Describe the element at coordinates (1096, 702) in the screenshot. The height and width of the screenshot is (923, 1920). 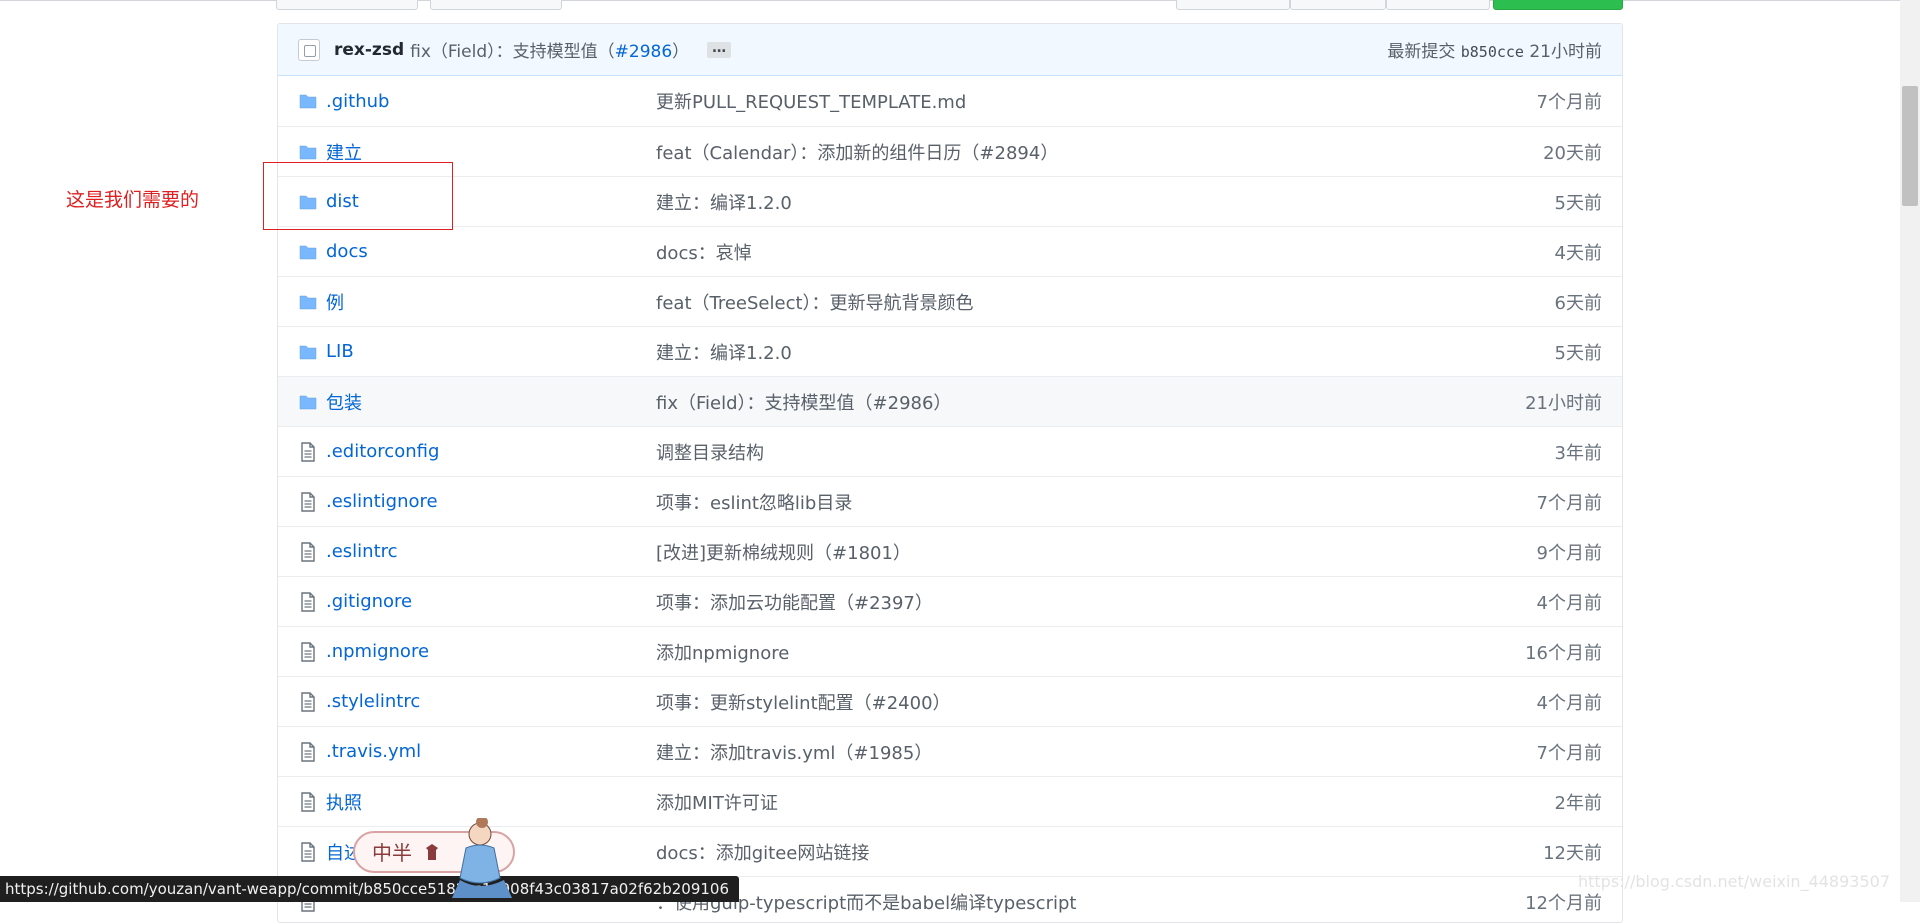
I see `commit-message-link: 项事：更新stylelint配置（#2400）` at that location.